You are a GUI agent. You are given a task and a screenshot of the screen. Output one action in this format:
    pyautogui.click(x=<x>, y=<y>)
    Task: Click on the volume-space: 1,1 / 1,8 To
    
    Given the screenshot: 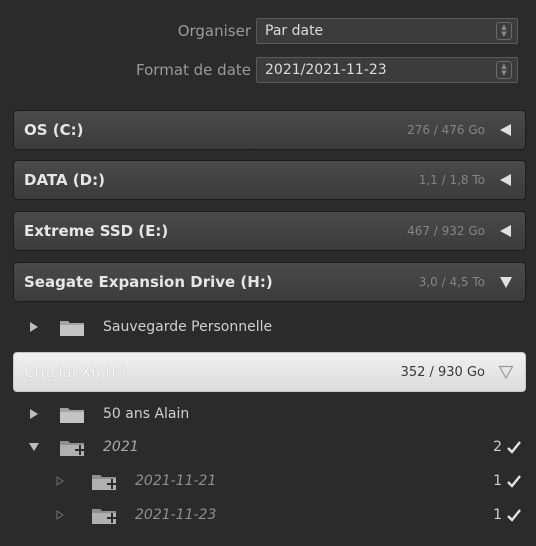 What is the action you would take?
    pyautogui.click(x=451, y=180)
    